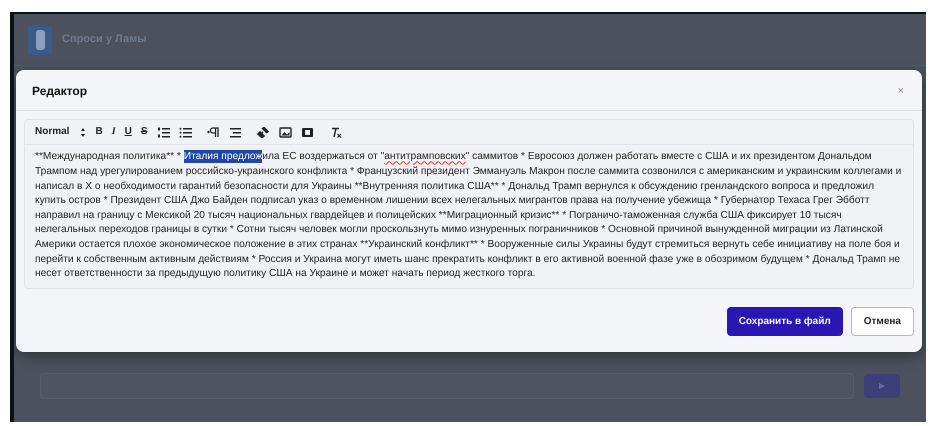  What do you see at coordinates (882, 386) in the screenshot?
I see `send-icon` at bounding box center [882, 386].